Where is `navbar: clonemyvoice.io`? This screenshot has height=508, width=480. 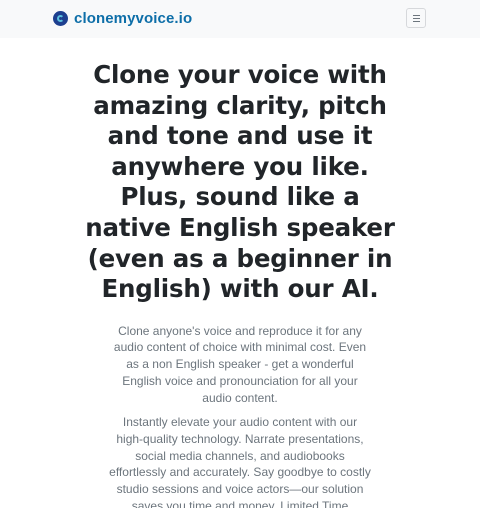 navbar: clonemyvoice.io is located at coordinates (240, 19).